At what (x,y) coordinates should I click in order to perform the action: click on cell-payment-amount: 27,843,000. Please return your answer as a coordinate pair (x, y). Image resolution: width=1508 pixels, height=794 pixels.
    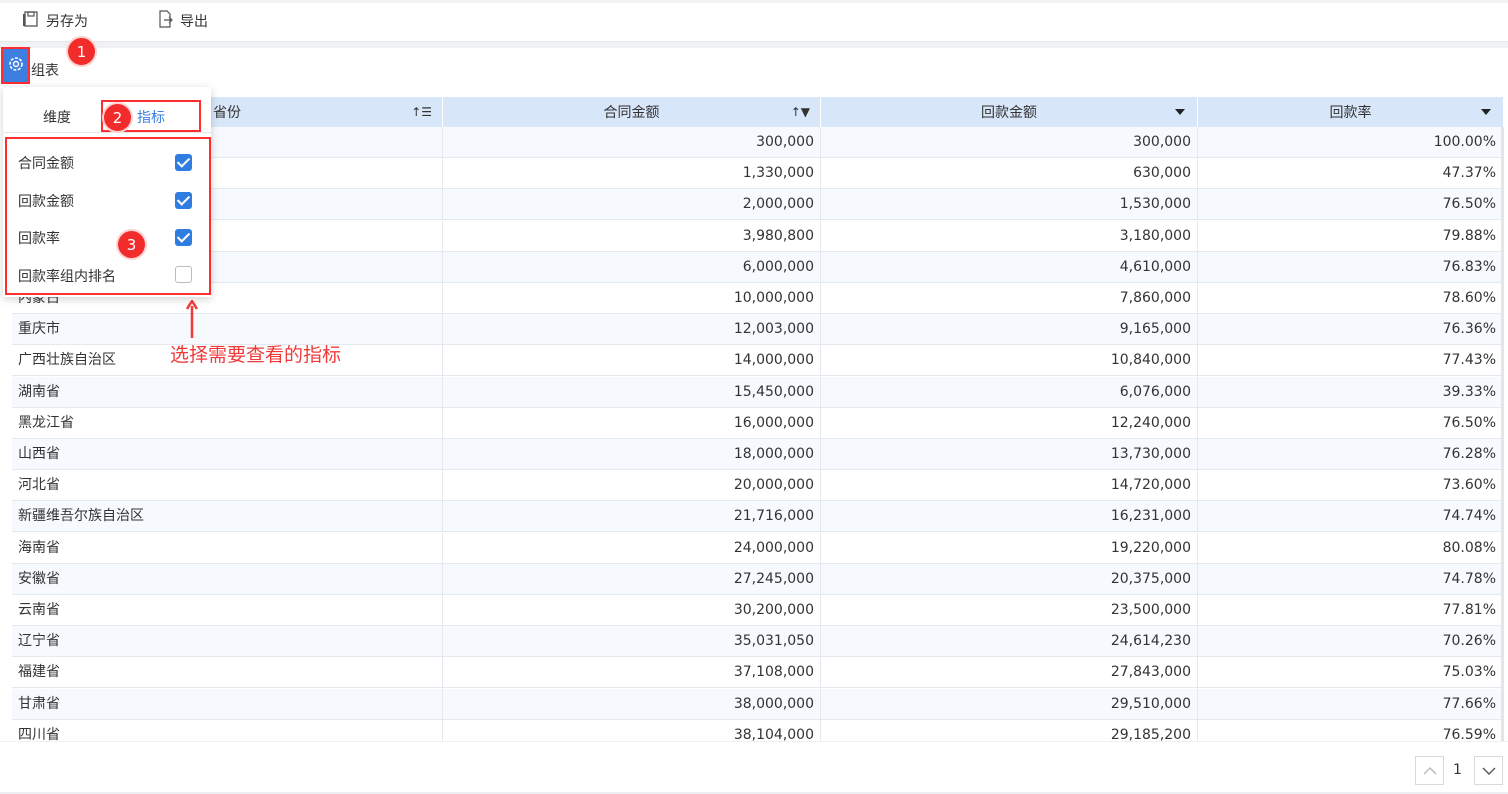
    Looking at the image, I should click on (1009, 673).